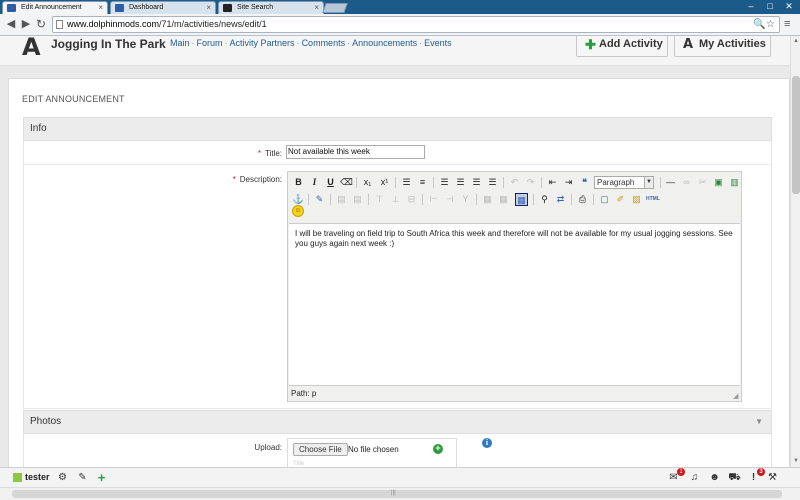 This screenshot has width=800, height=500. I want to click on horizontal-scrollbar: |||, so click(400, 493).